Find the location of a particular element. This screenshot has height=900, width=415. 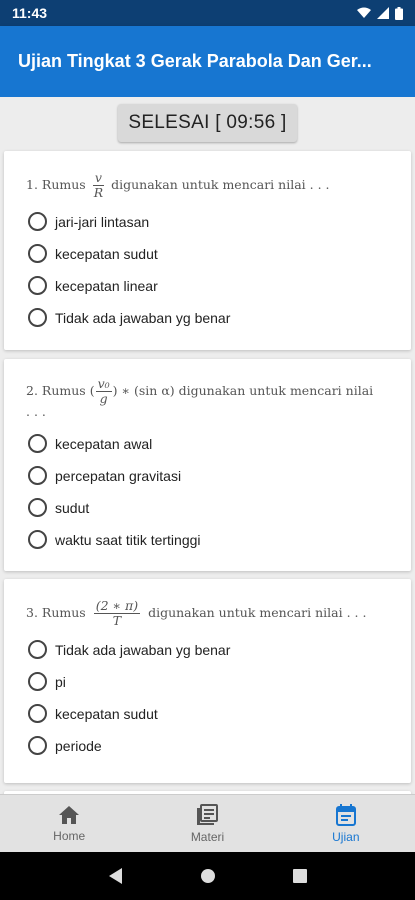

answer-option: periode is located at coordinates (207, 746).